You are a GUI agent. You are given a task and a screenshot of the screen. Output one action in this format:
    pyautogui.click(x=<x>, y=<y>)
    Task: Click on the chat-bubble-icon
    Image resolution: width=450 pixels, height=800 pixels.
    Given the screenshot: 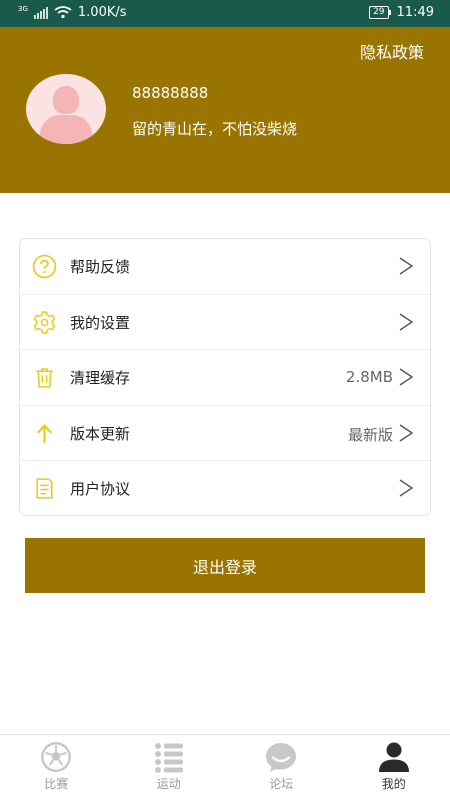 What is the action you would take?
    pyautogui.click(x=281, y=757)
    